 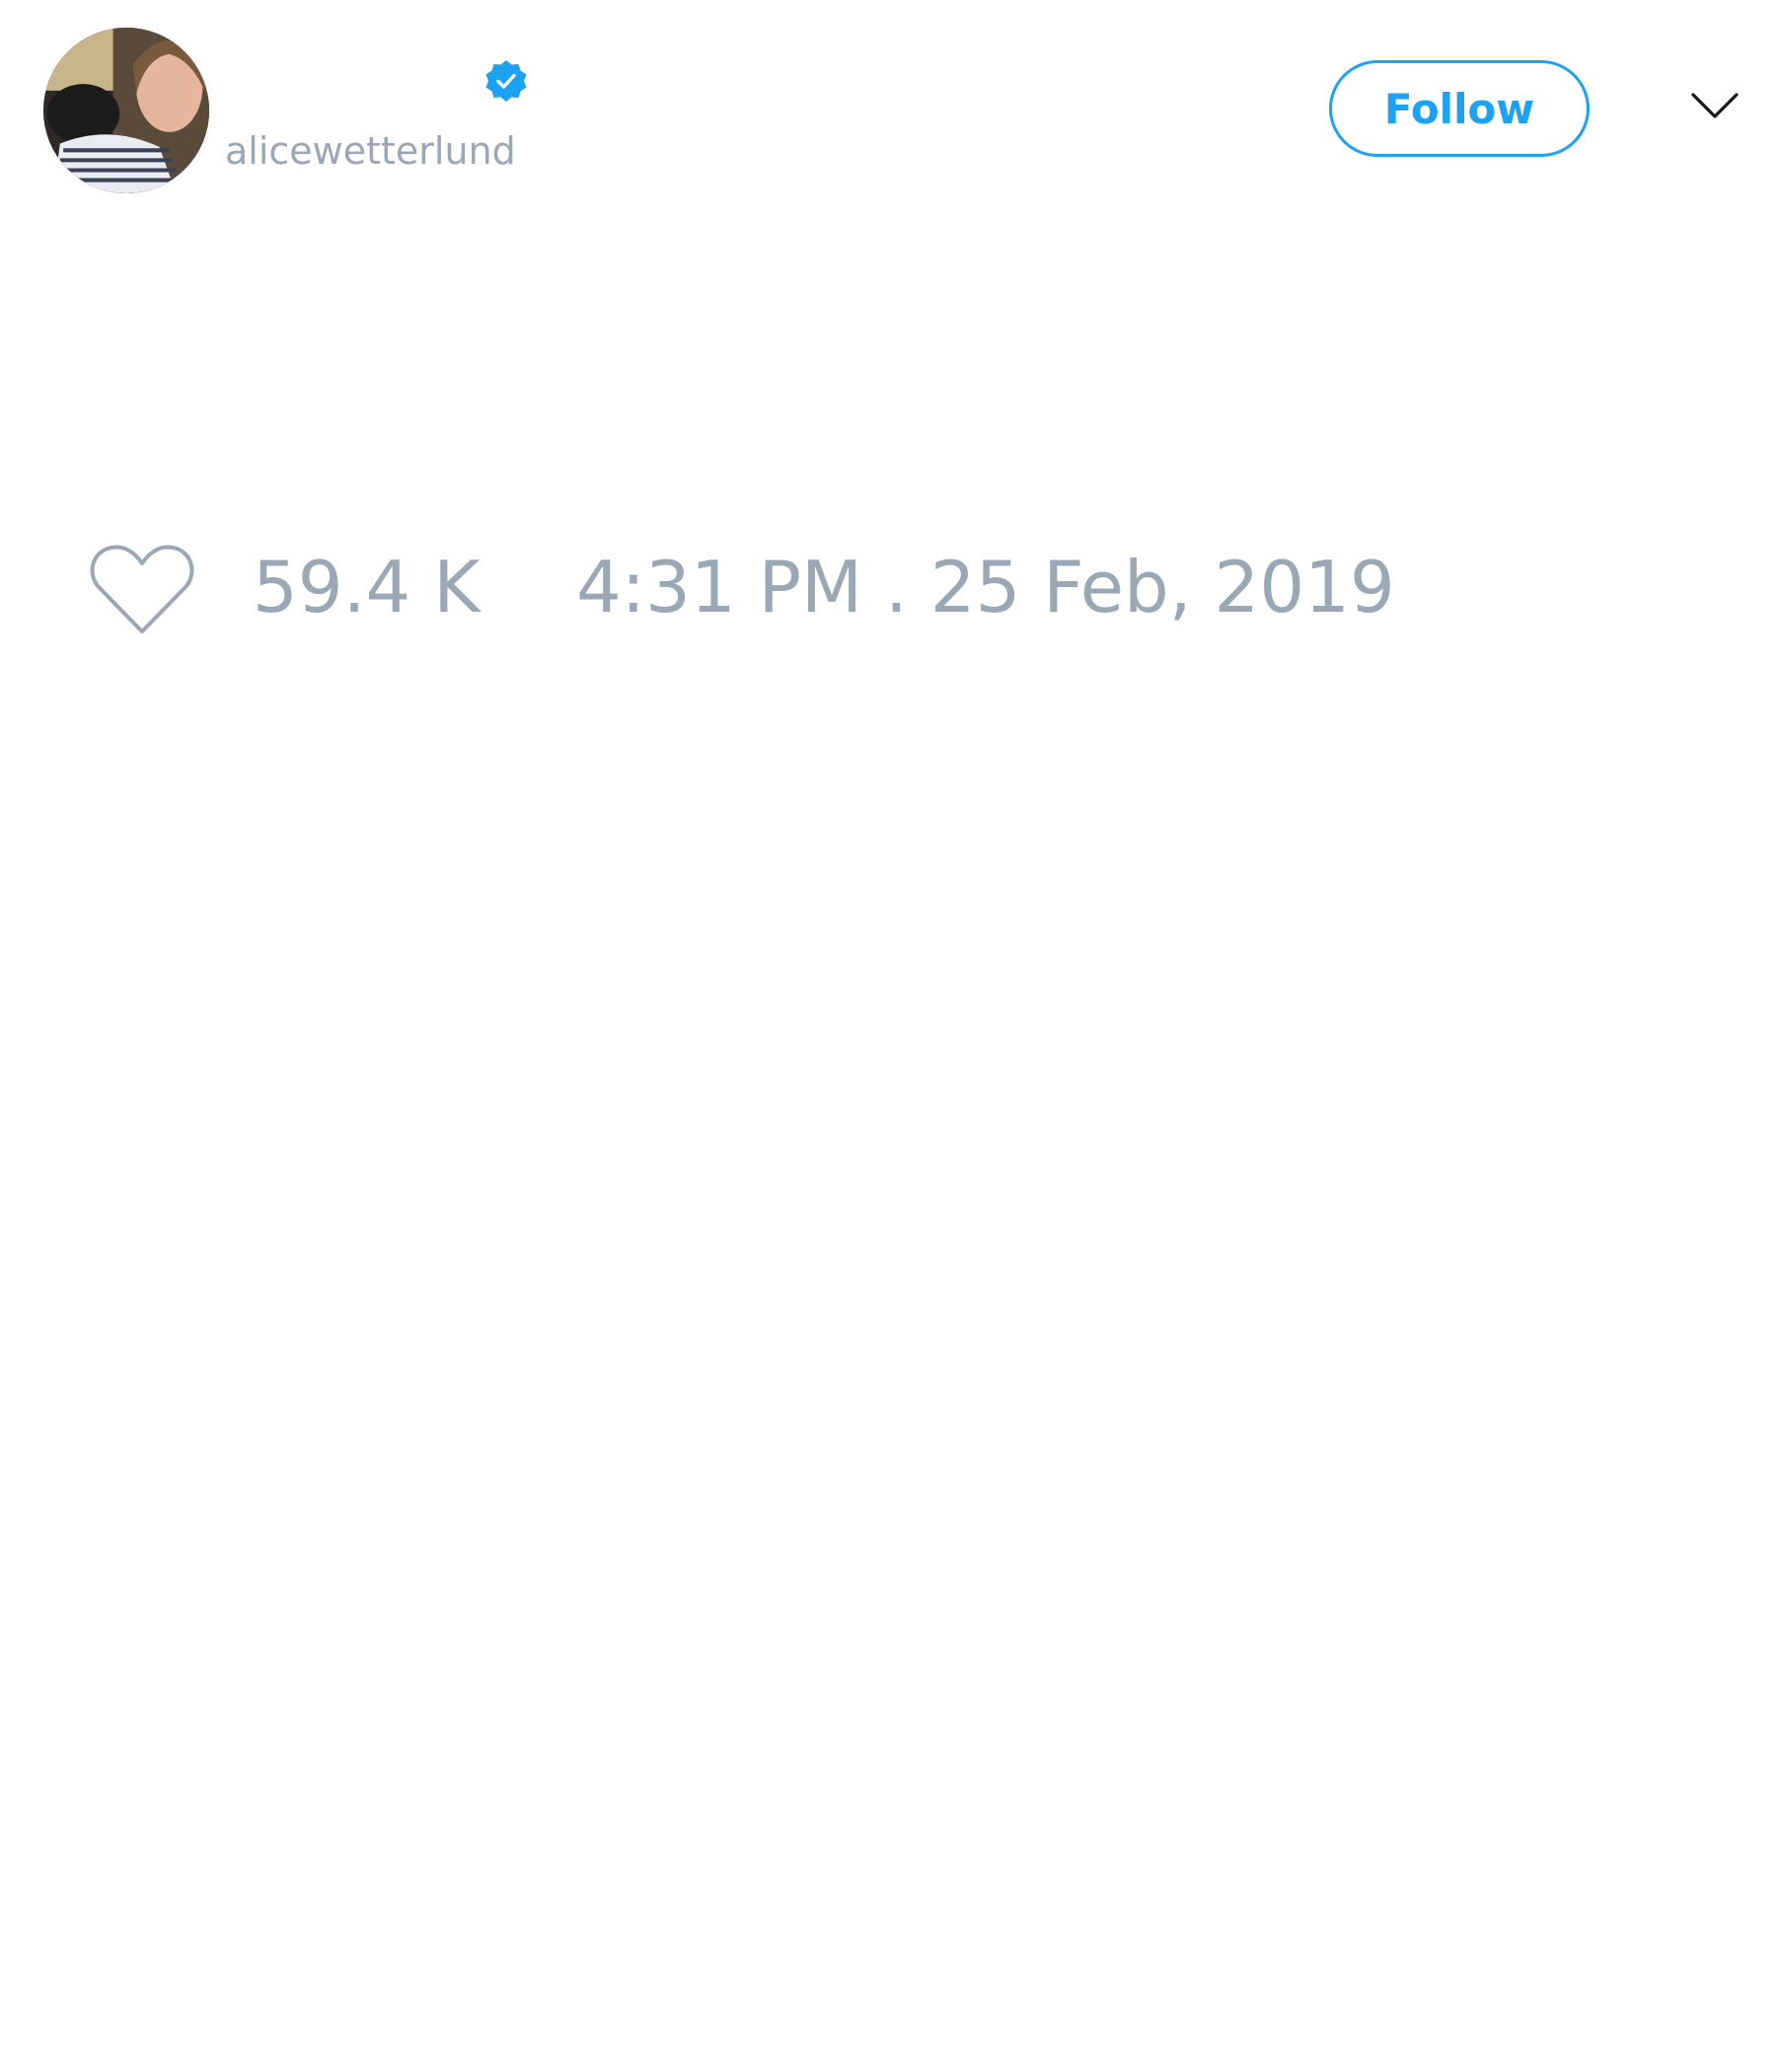 I want to click on follow-button: Follow, so click(x=1460, y=109).